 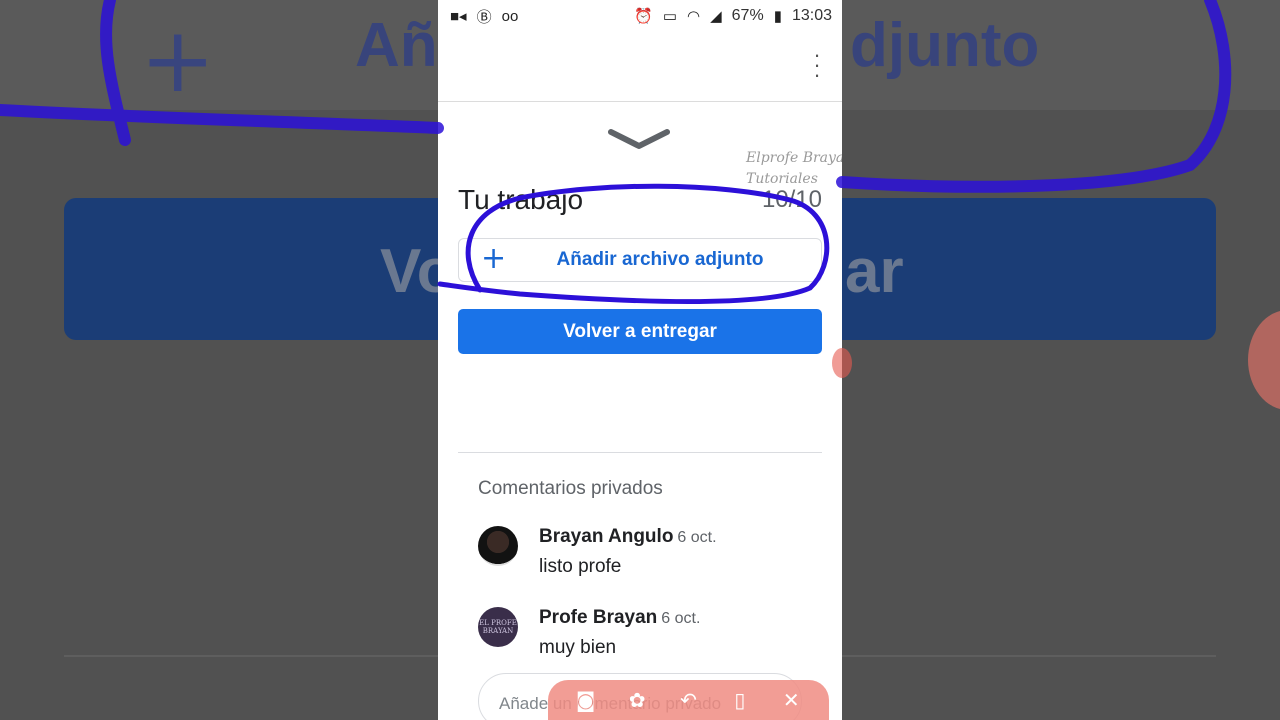 I want to click on comment-item: Brayan Angulo 6 oct. listo profe, so click(x=597, y=552).